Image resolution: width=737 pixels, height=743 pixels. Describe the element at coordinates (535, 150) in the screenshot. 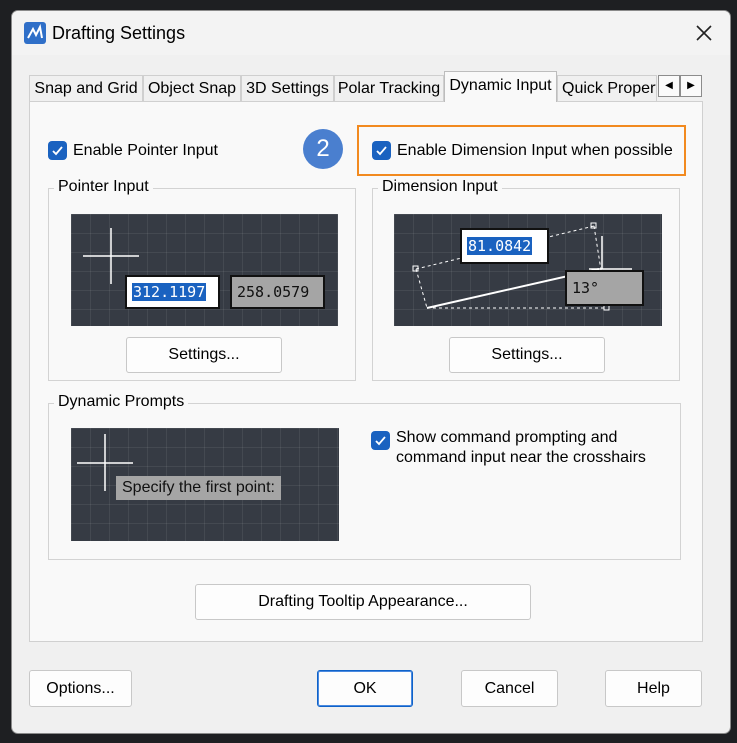

I see `enable-dimension-input-label: Enable Dimension Input when possible` at that location.